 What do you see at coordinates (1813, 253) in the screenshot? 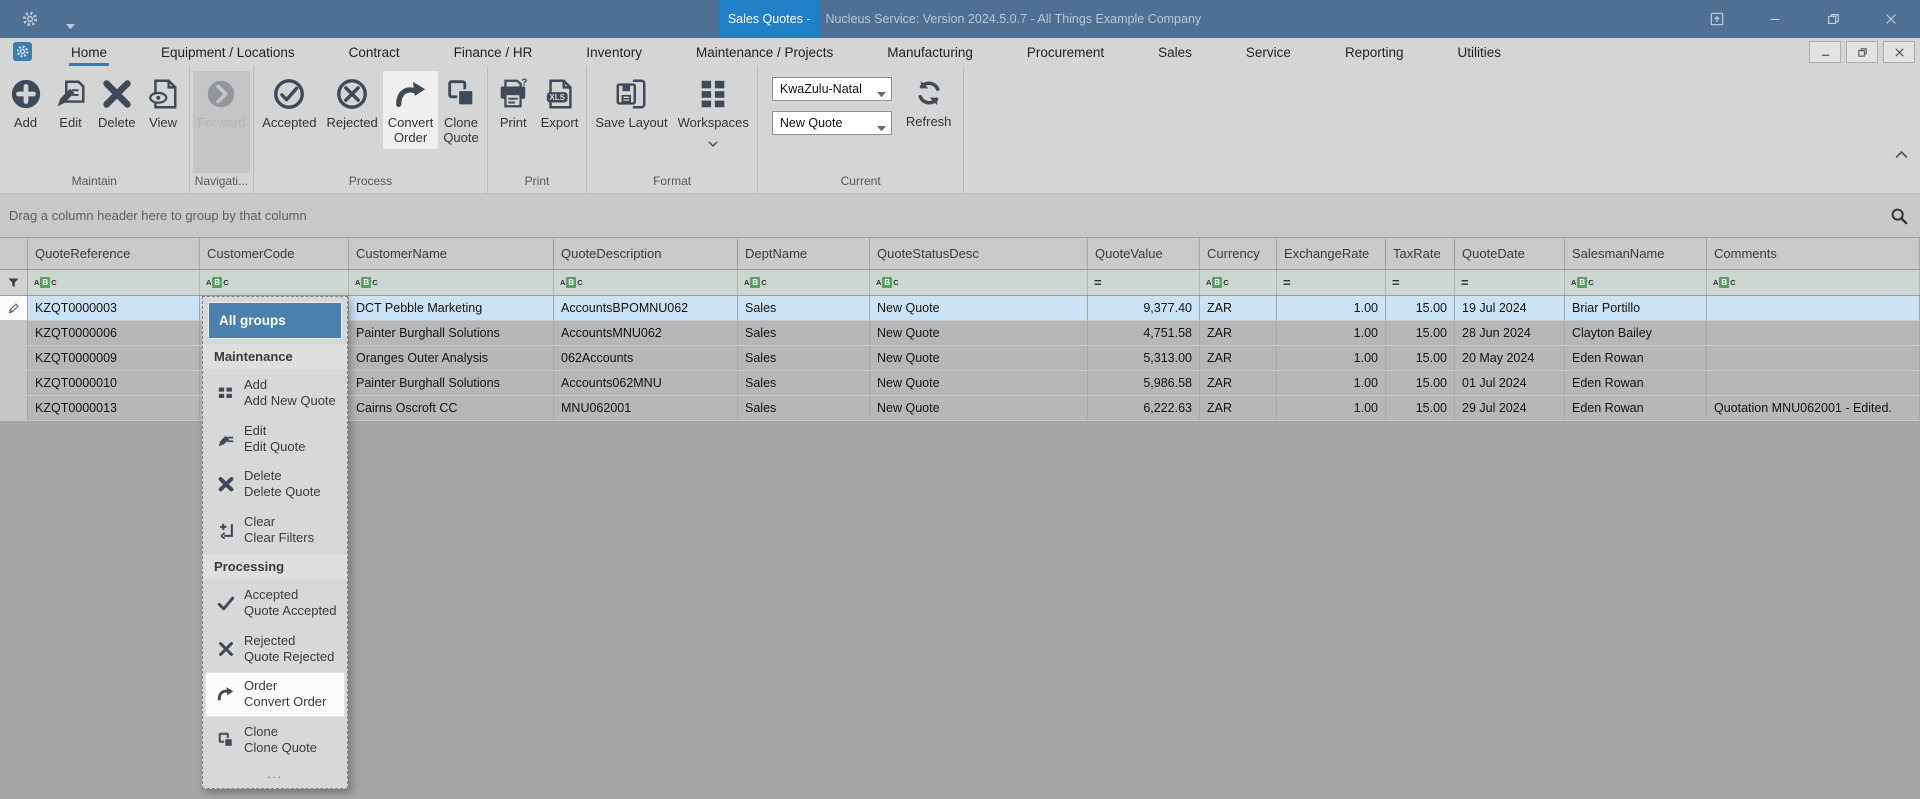
I see `column-header-Comments: Comments` at bounding box center [1813, 253].